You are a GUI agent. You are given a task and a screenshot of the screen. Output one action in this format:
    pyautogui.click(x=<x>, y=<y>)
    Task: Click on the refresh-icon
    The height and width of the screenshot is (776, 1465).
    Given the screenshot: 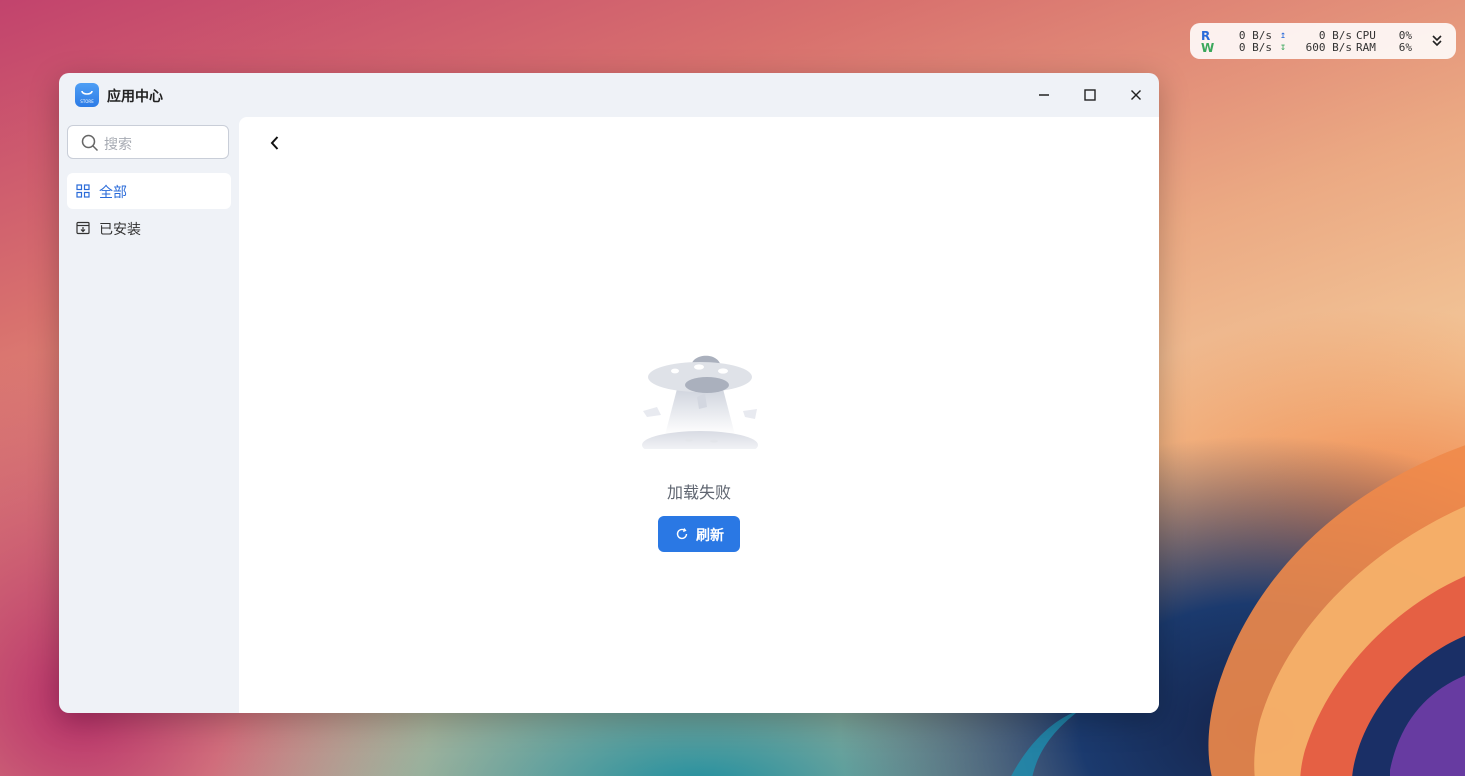 What is the action you would take?
    pyautogui.click(x=682, y=534)
    